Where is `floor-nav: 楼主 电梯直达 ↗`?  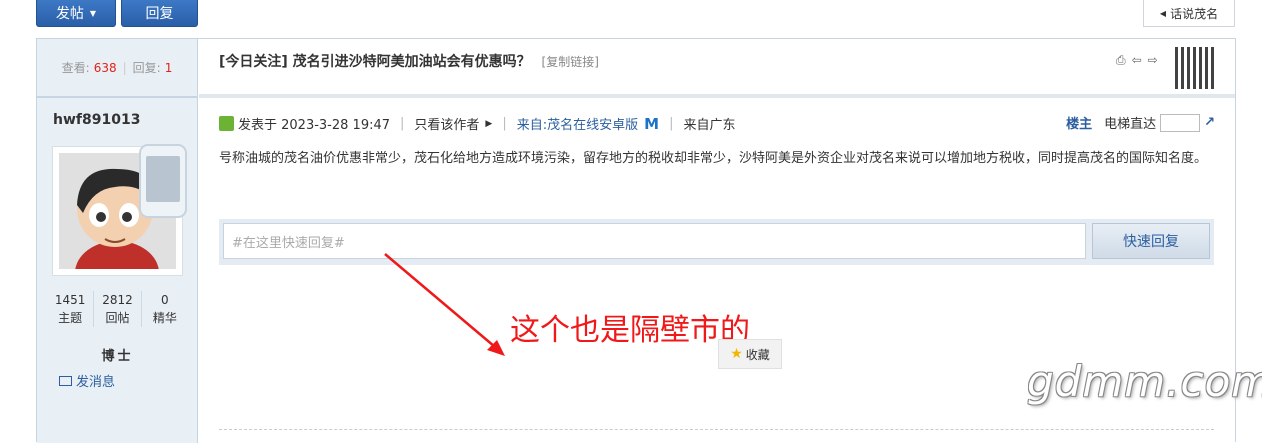
floor-nav: 楼主 电梯直达 ↗ is located at coordinates (1140, 122).